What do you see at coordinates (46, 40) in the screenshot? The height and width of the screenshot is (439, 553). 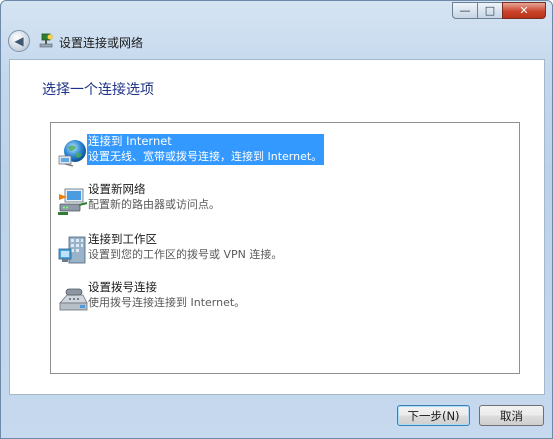 I see `network-setup-icon` at bounding box center [46, 40].